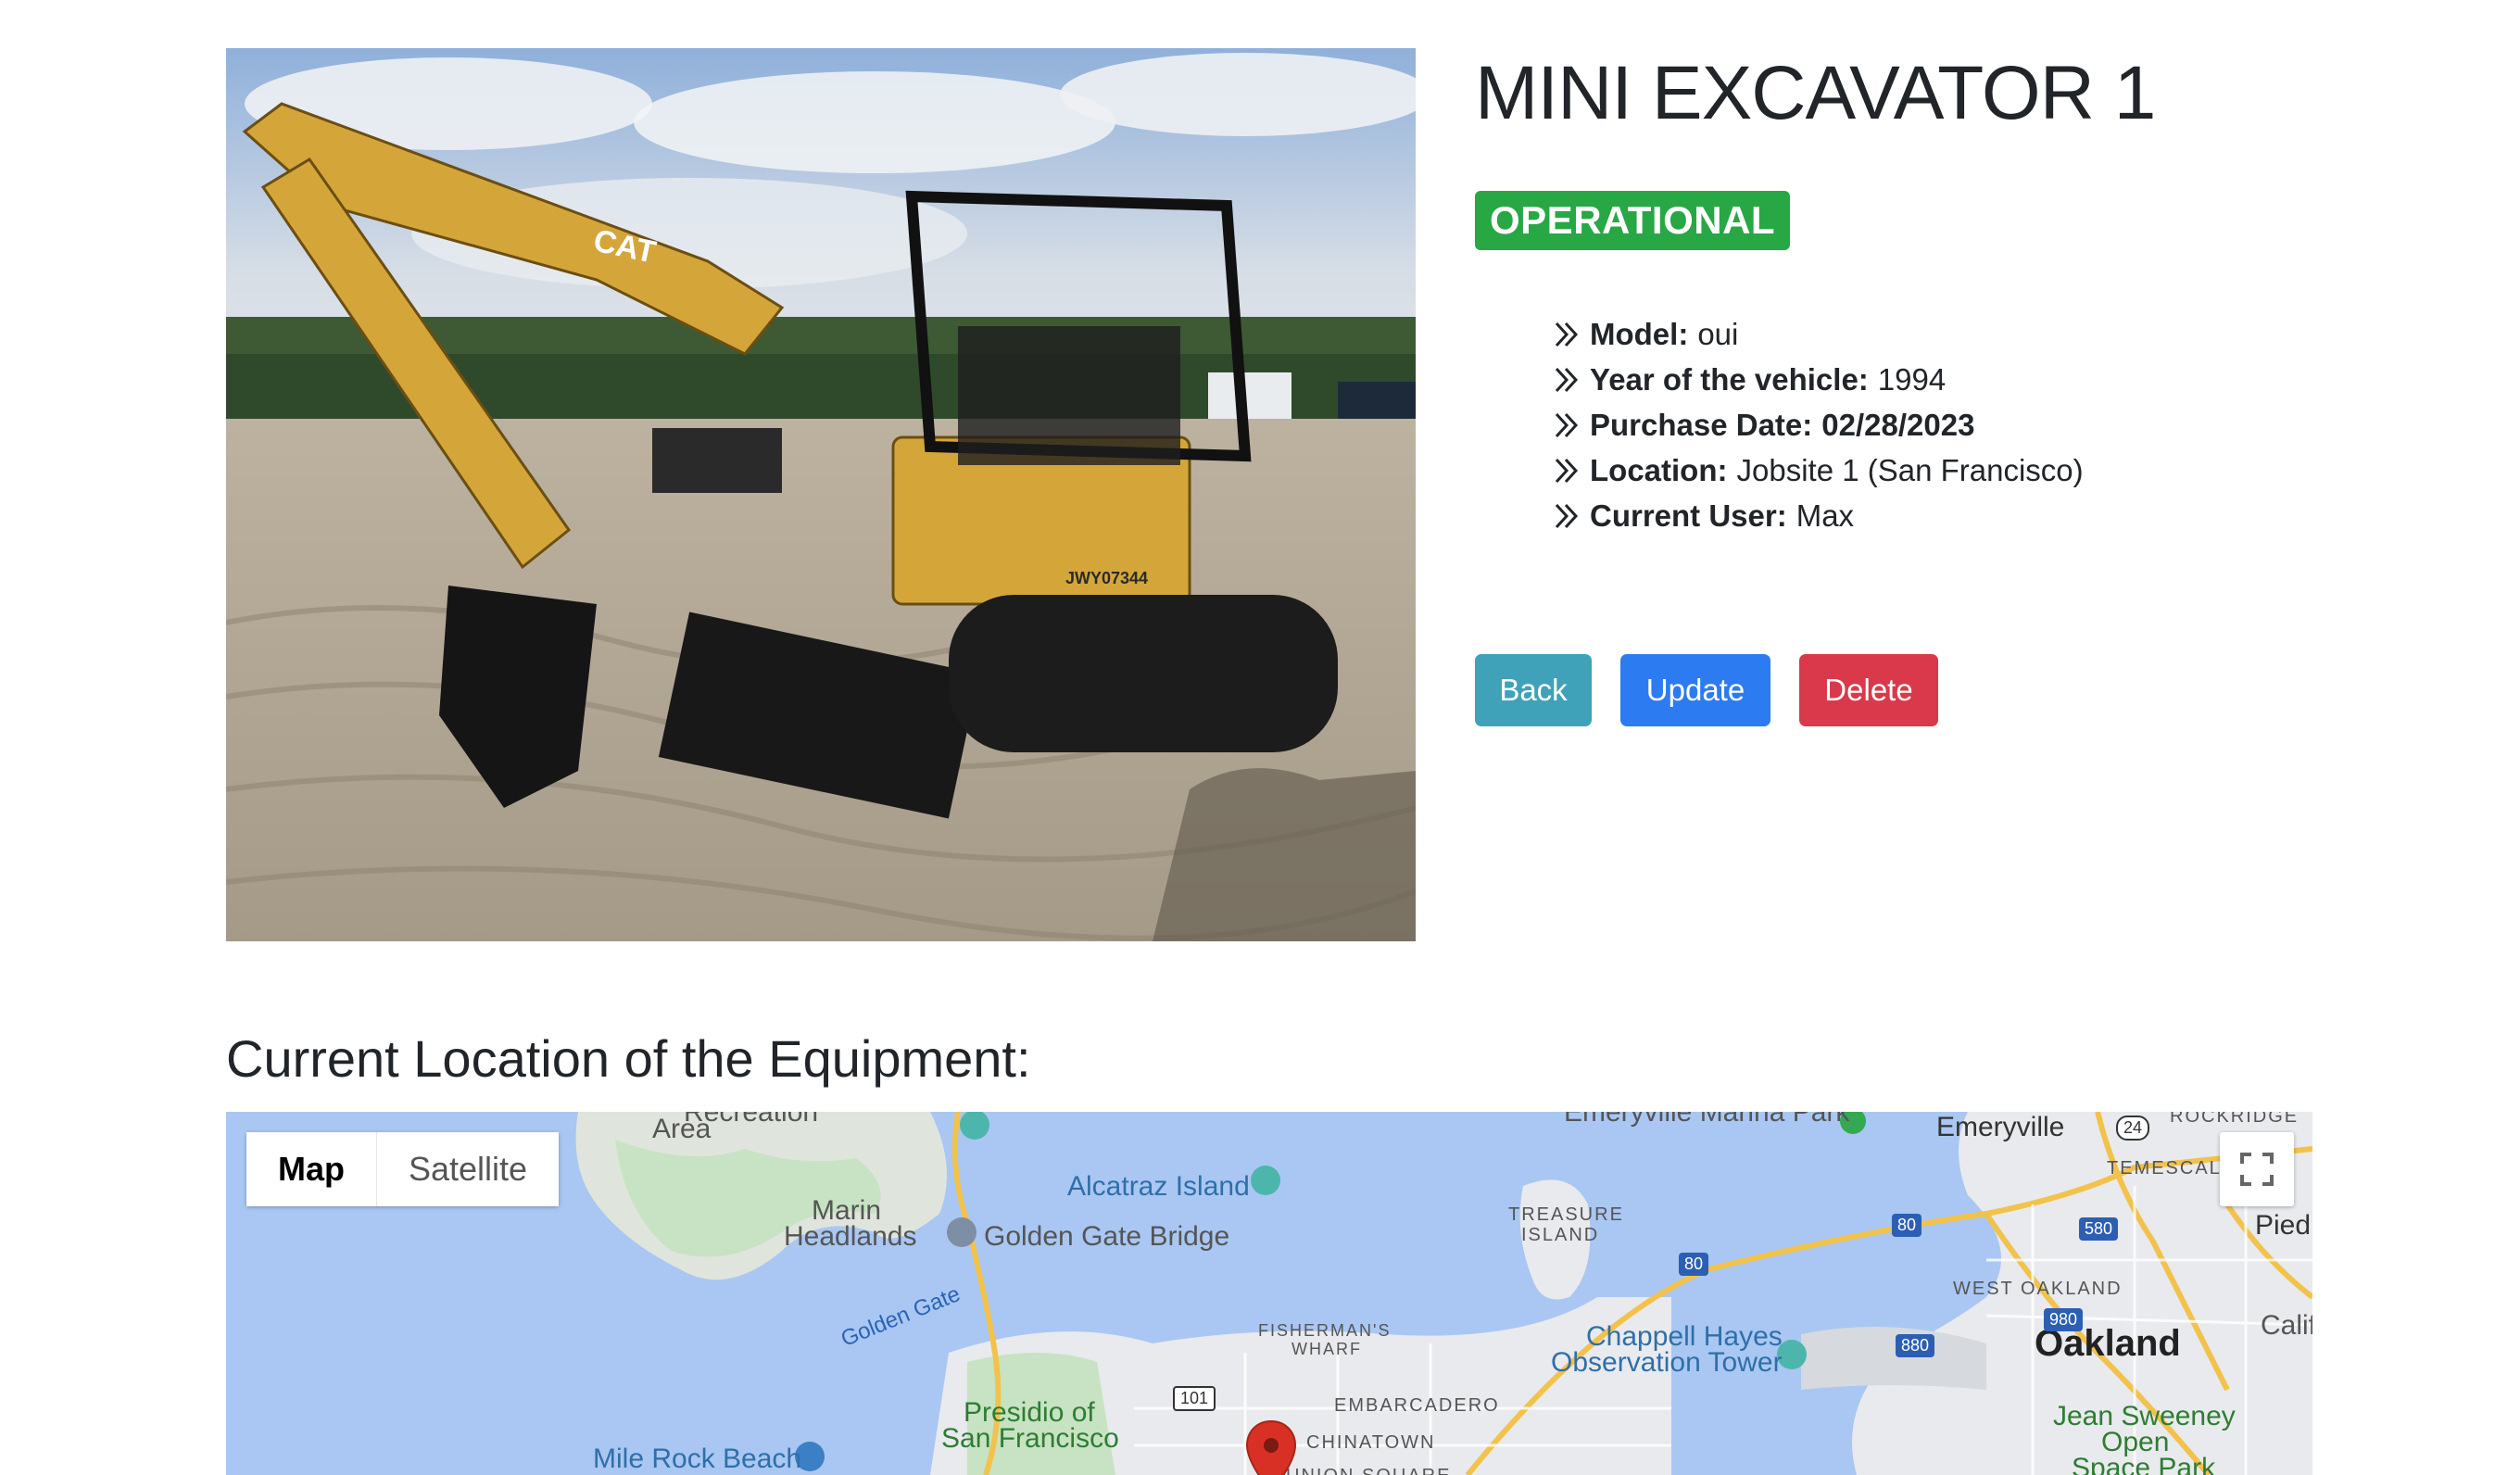 Image resolution: width=2520 pixels, height=1475 pixels. Describe the element at coordinates (1815, 93) in the screenshot. I see `equipment-title: MINI EXCAVATOR 1` at that location.